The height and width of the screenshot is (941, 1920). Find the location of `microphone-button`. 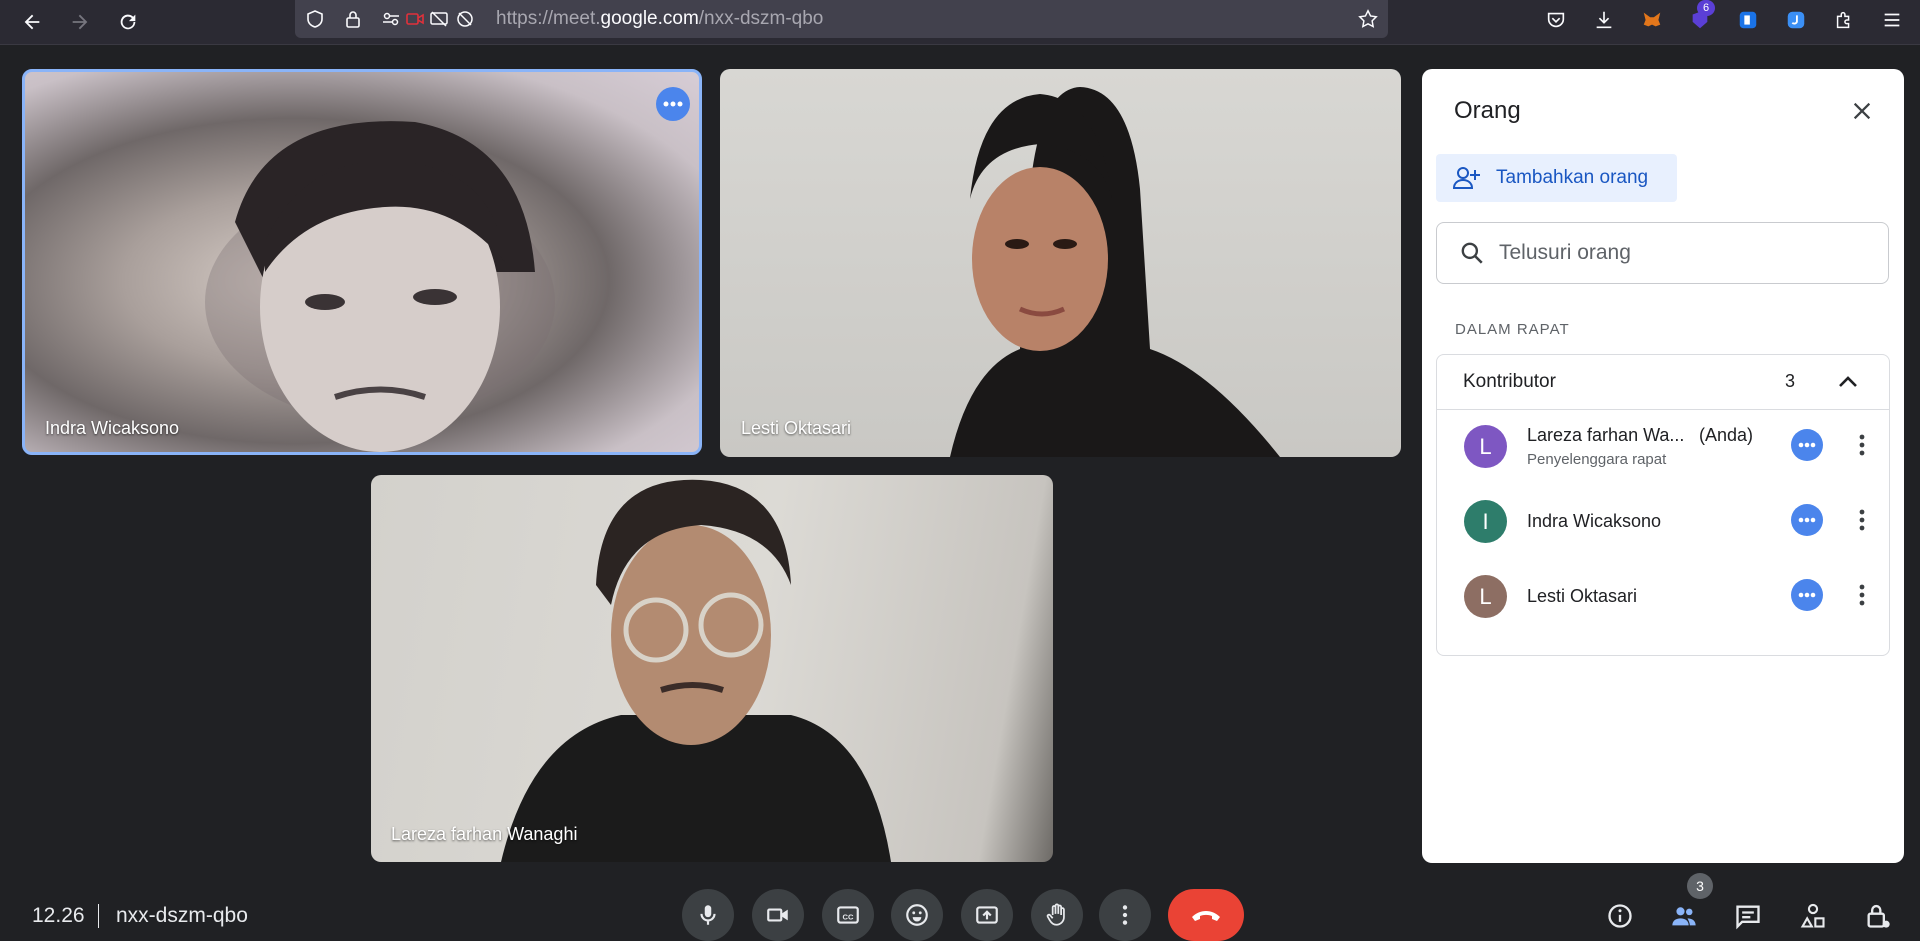

microphone-button is located at coordinates (708, 915).